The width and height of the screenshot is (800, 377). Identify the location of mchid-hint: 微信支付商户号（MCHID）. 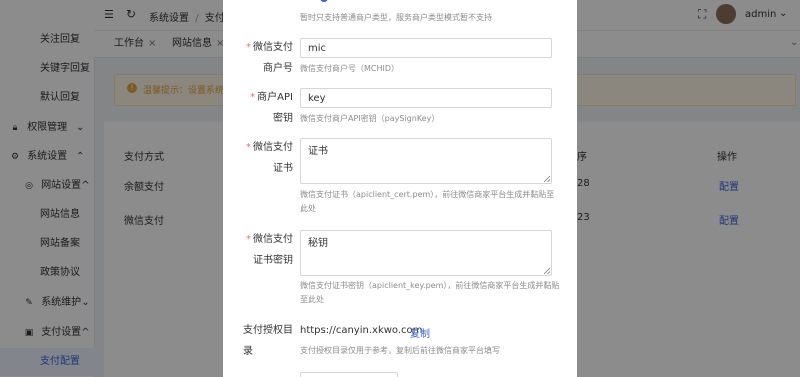
(350, 68).